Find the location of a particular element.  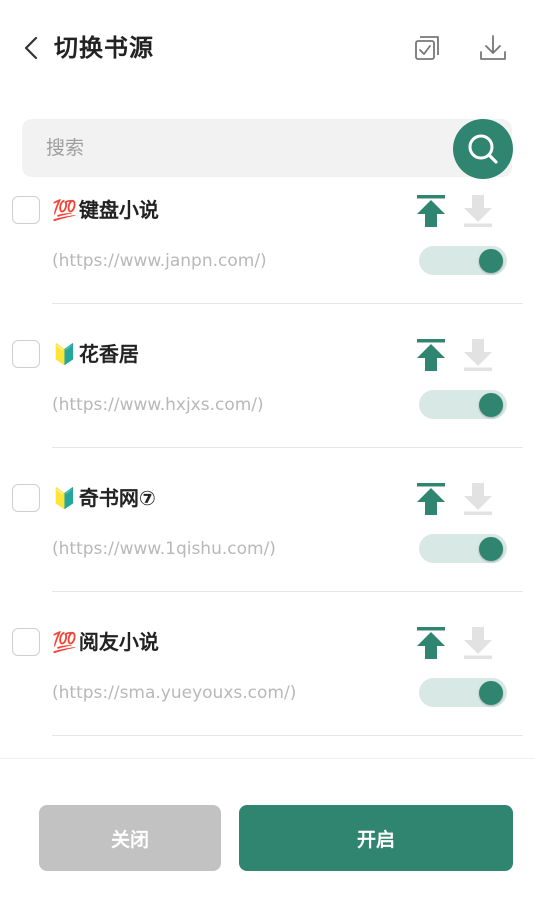

search-button is located at coordinates (483, 149).